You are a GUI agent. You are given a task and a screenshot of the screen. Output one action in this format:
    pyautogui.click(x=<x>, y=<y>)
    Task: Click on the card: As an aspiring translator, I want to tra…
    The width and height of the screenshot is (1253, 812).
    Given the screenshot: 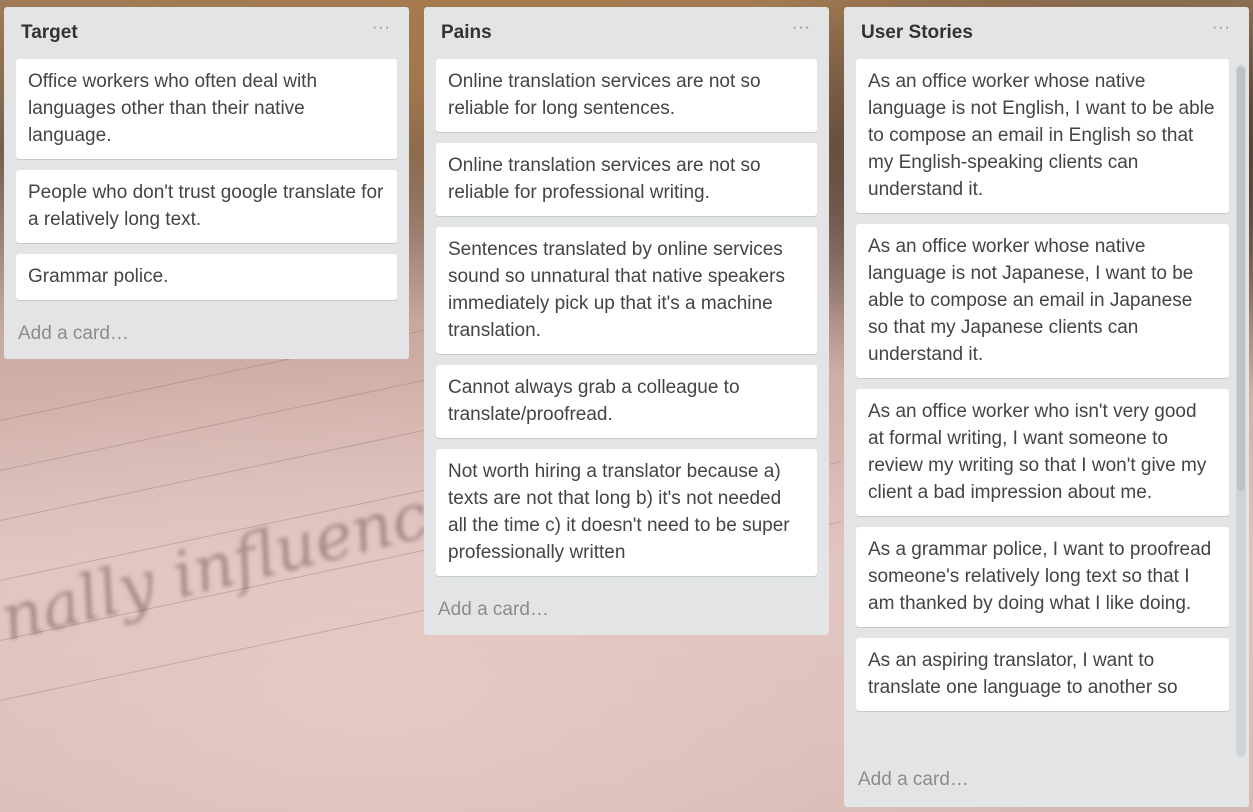 What is the action you would take?
    pyautogui.click(x=1042, y=674)
    